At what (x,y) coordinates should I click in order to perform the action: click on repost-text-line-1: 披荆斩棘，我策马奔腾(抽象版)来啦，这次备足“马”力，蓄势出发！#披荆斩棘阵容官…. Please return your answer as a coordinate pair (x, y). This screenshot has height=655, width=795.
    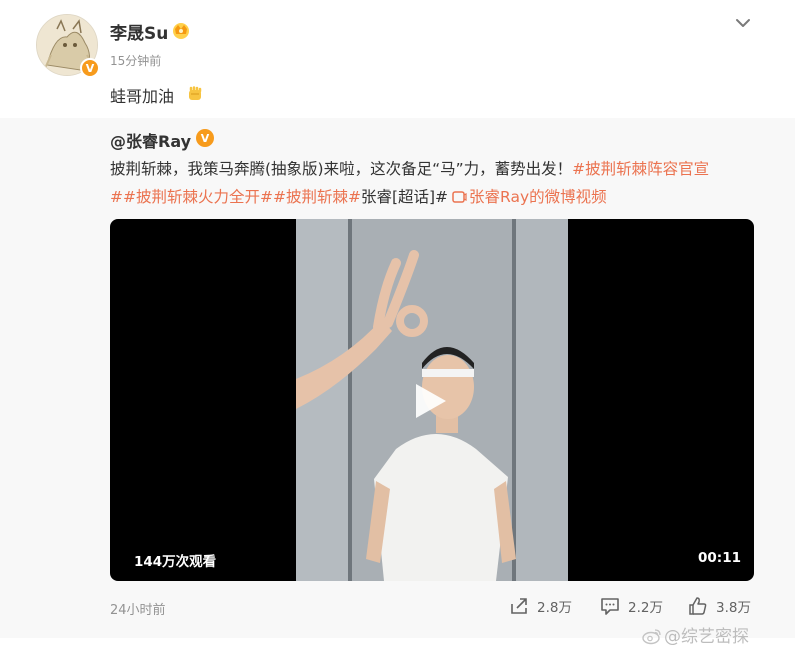
    Looking at the image, I should click on (409, 168).